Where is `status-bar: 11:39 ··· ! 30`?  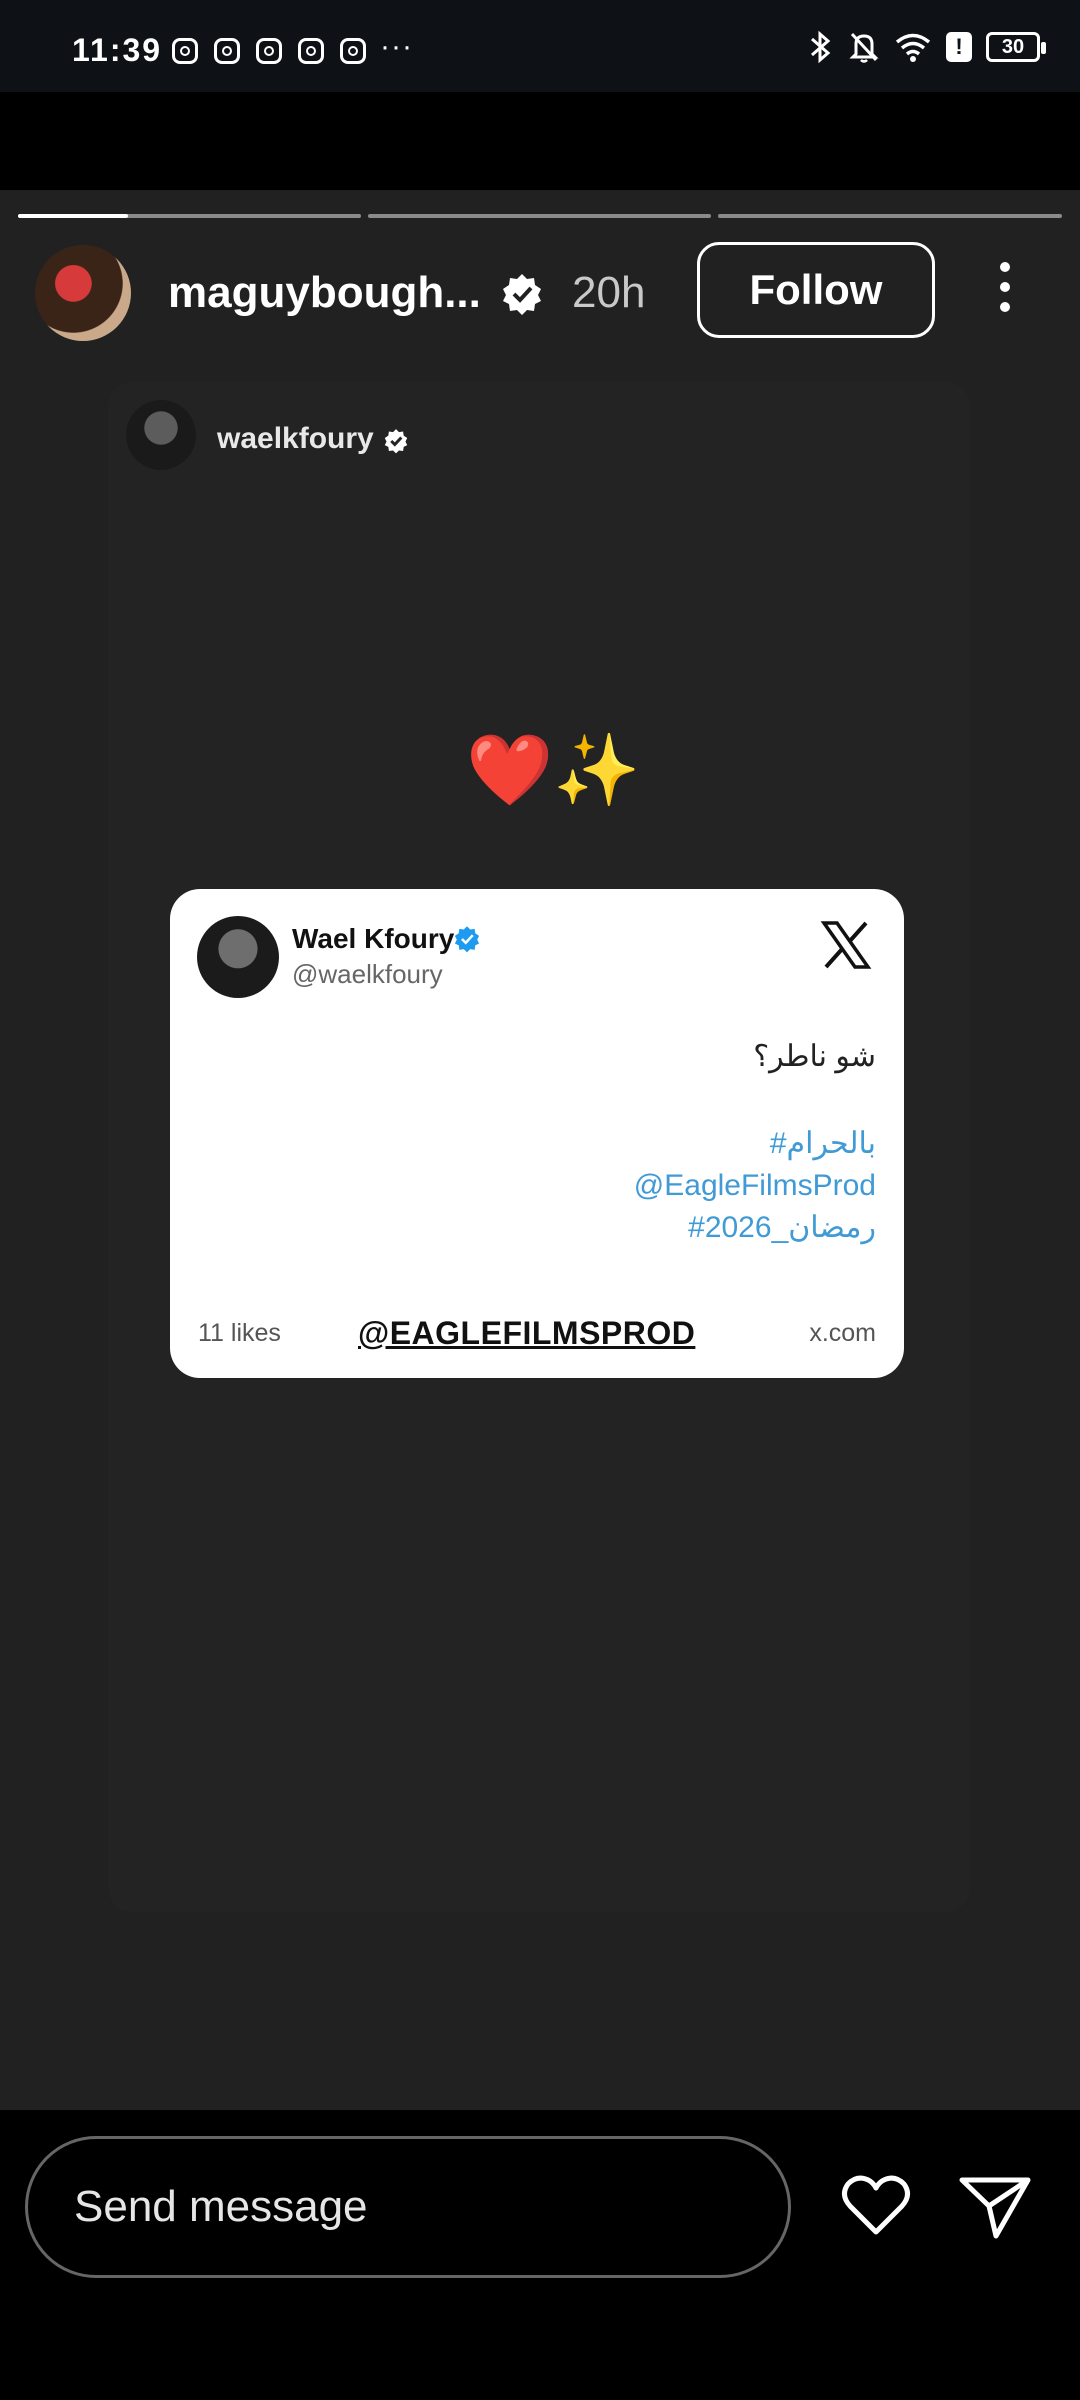 status-bar: 11:39 ··· ! 30 is located at coordinates (540, 46).